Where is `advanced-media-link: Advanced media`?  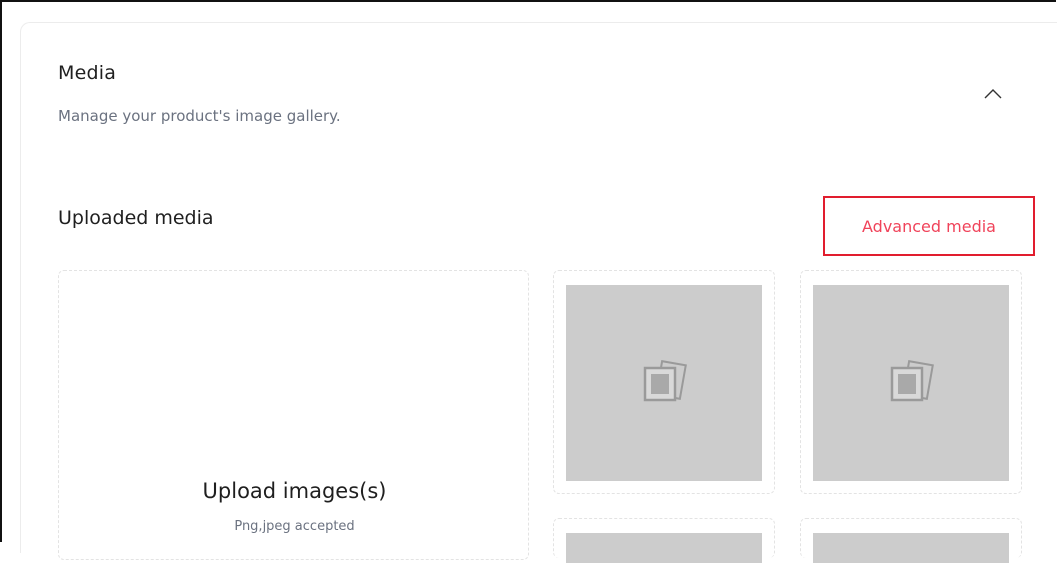 advanced-media-link: Advanced media is located at coordinates (929, 226).